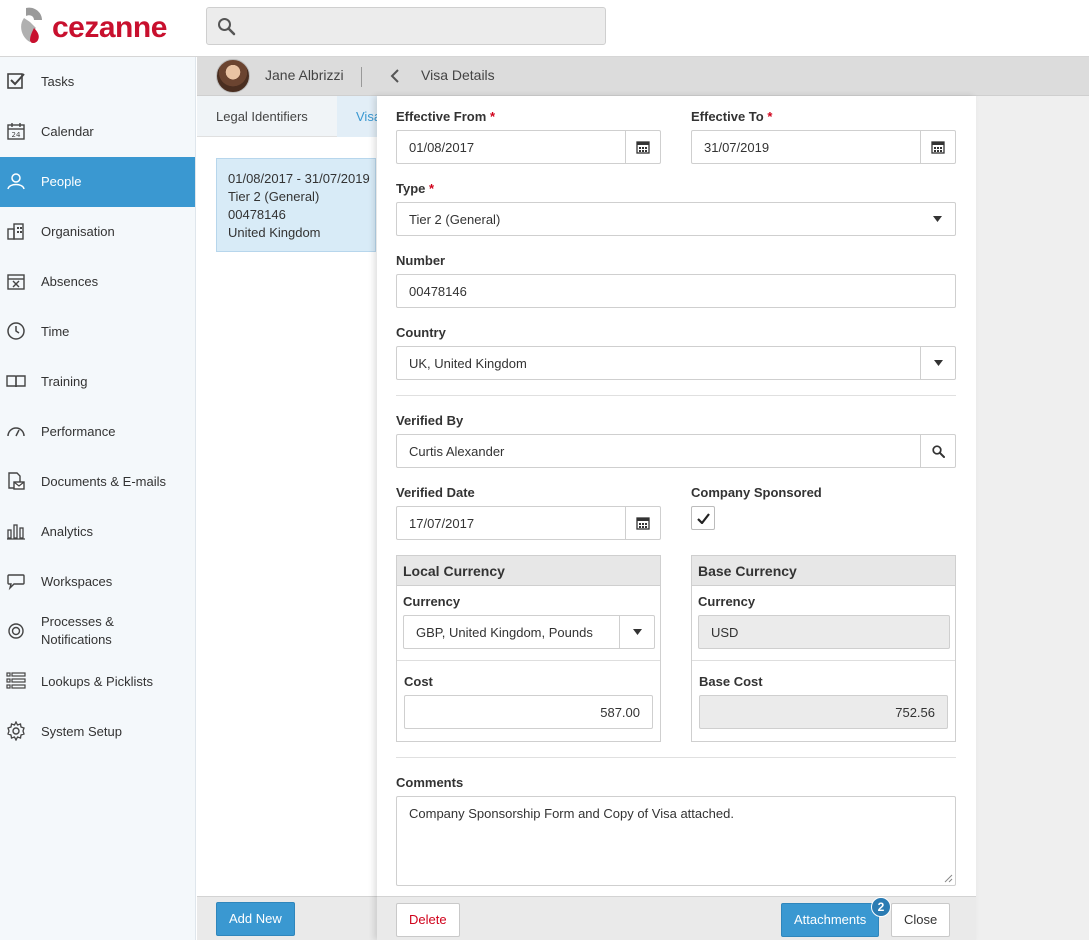  I want to click on verified-by-field: Curtis Alexander, so click(676, 451).